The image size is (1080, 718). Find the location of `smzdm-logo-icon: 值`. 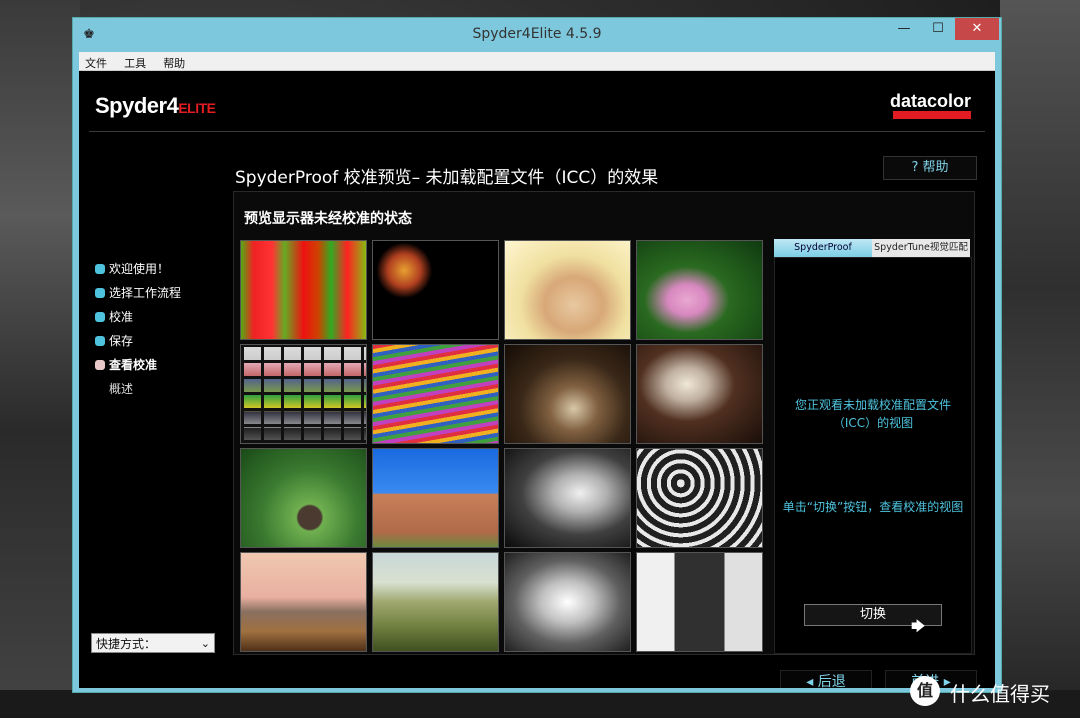

smzdm-logo-icon: 值 is located at coordinates (925, 691).